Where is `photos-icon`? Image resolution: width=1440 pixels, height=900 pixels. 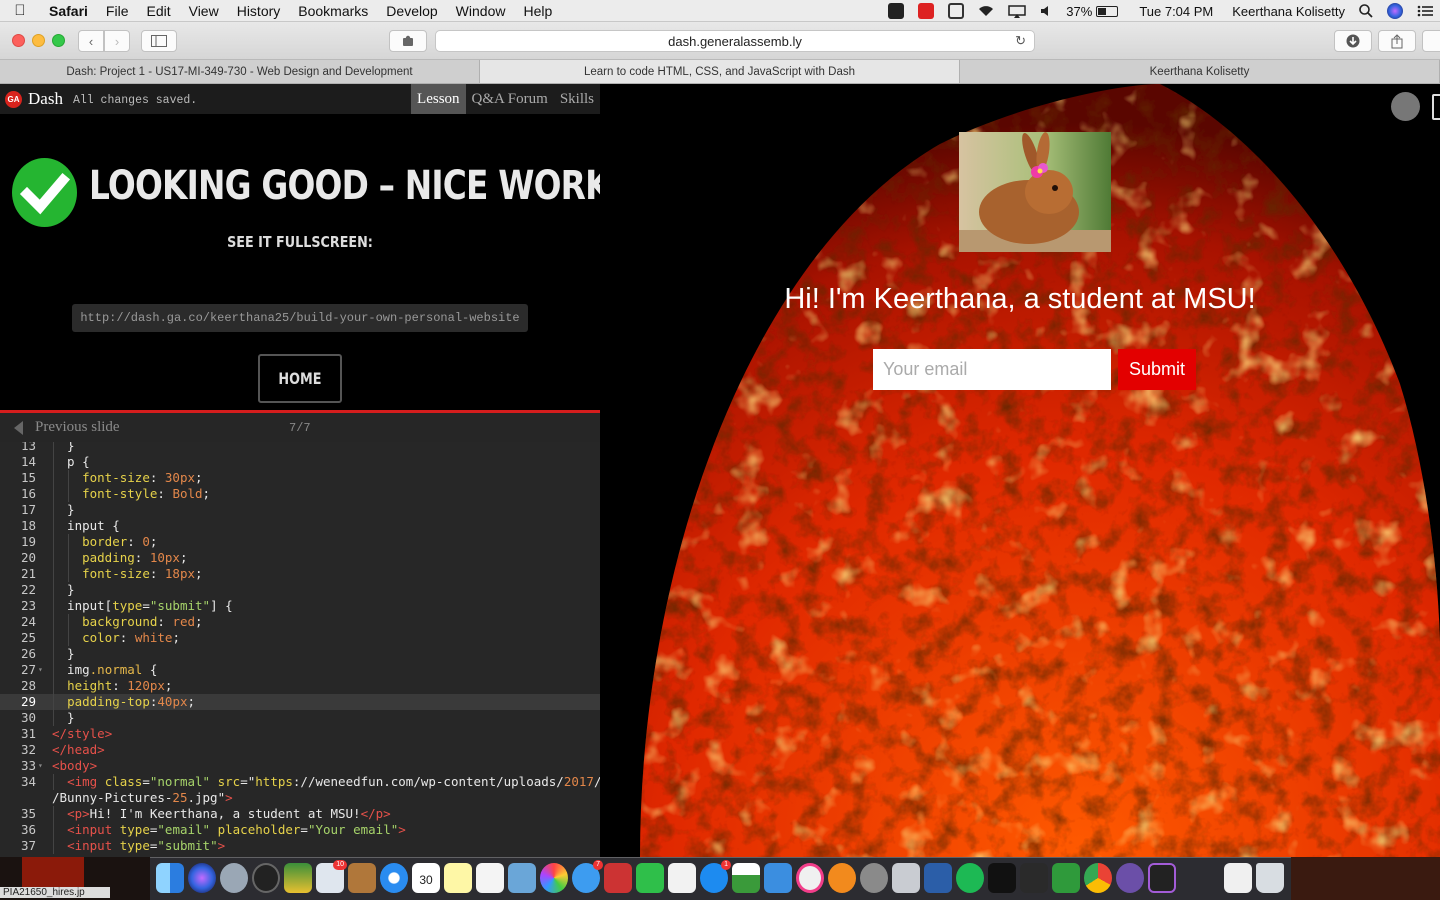
photos-icon is located at coordinates (554, 878).